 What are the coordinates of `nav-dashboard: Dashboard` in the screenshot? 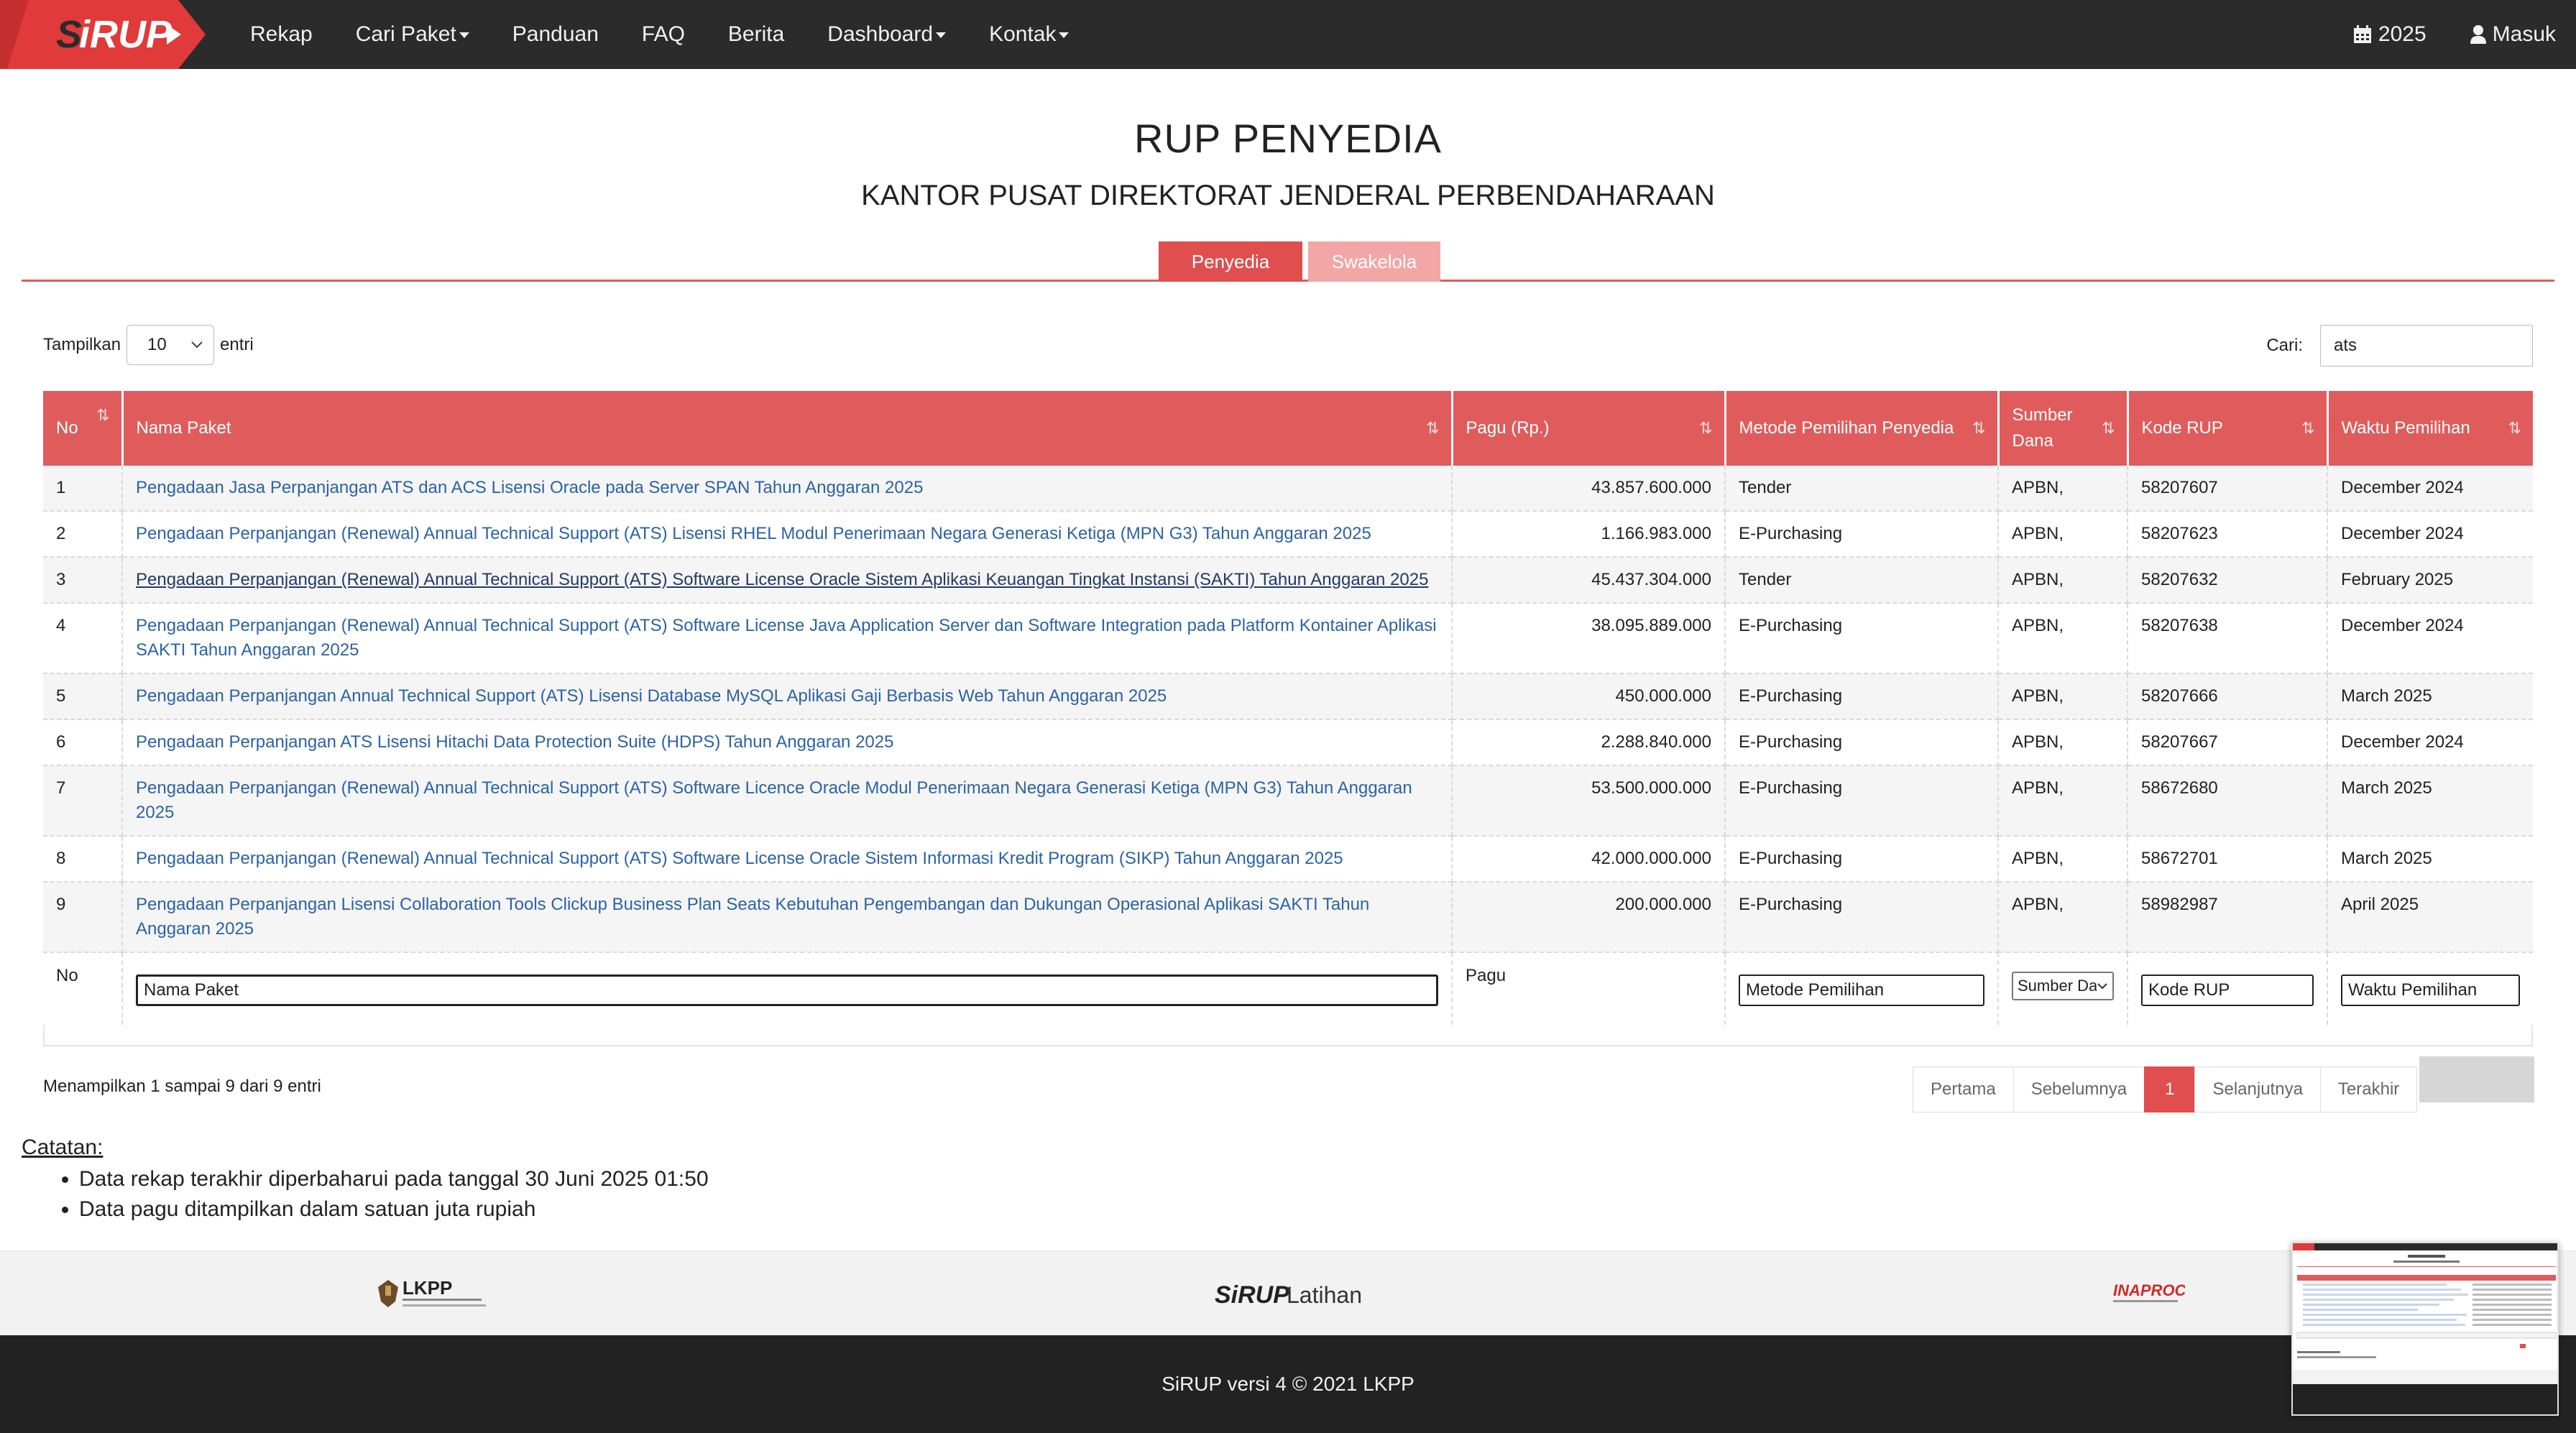 It's located at (887, 34).